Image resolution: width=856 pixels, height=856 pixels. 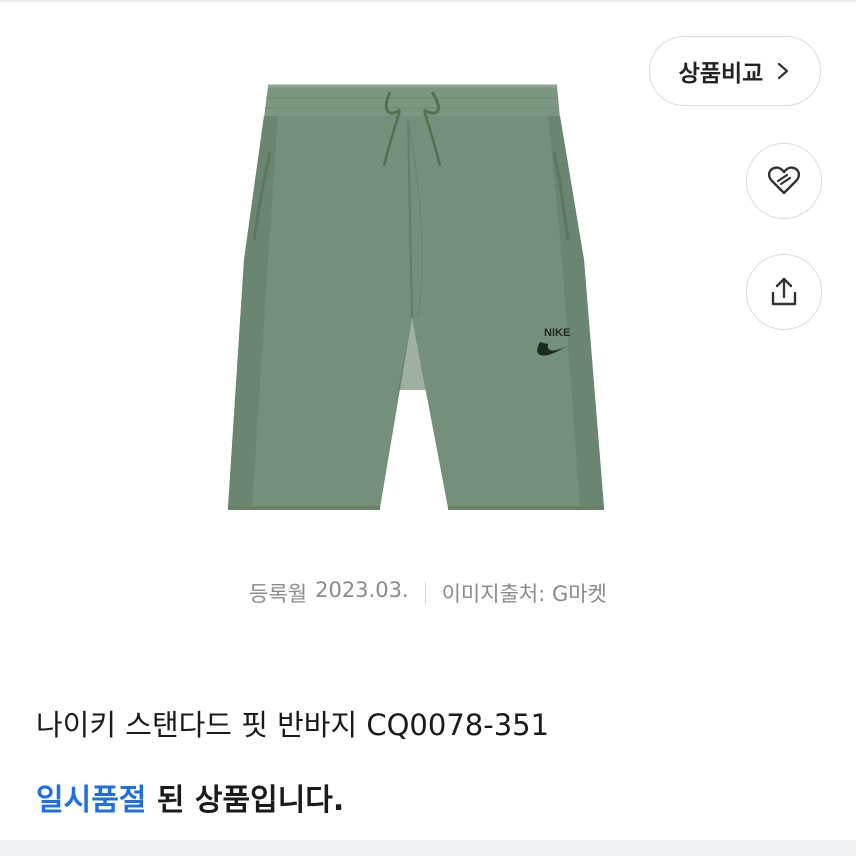 I want to click on image-source: 이미지출처: G마켓, so click(x=524, y=594).